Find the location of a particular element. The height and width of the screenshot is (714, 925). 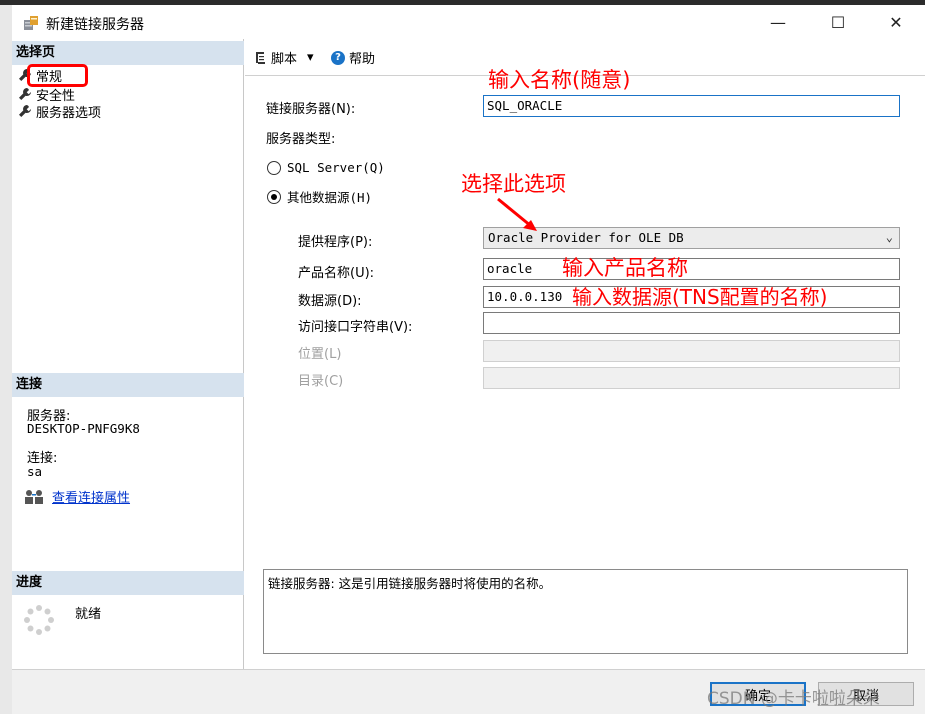

page-item-label: 服务器选项 is located at coordinates (69, 113).